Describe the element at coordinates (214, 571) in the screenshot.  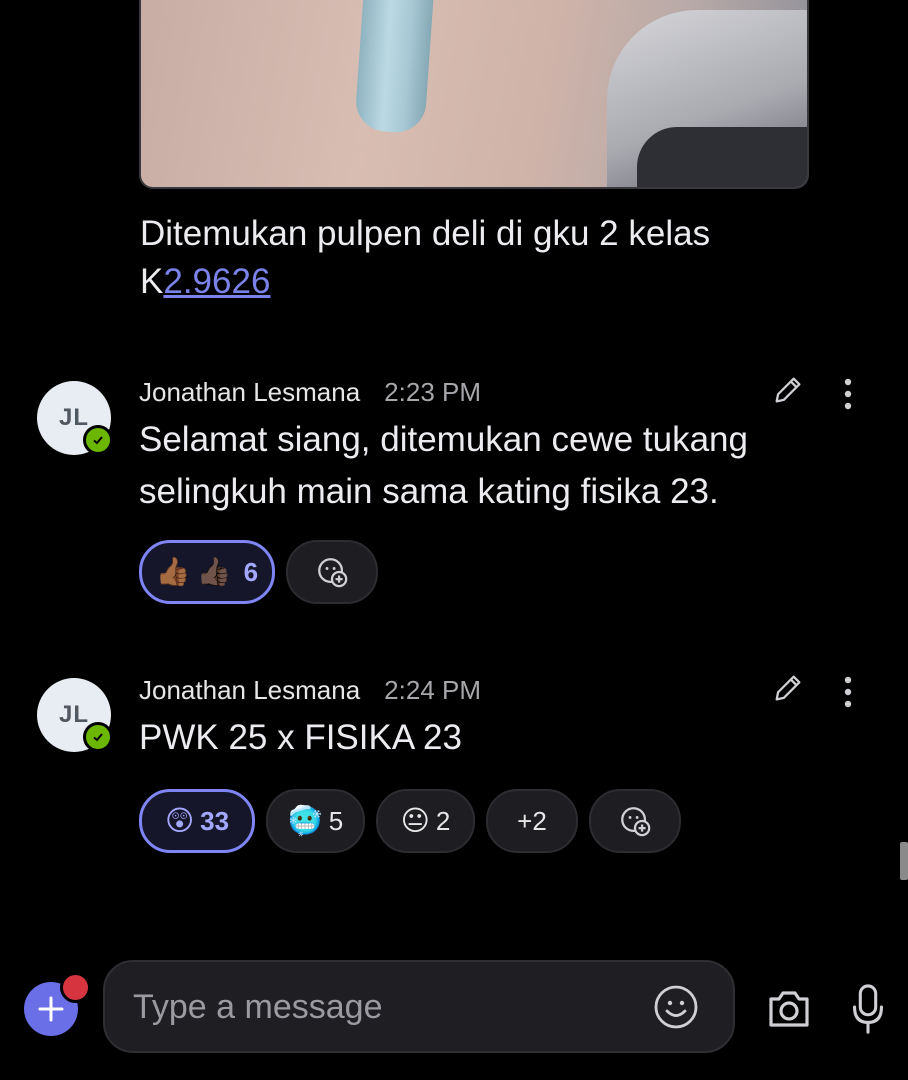
I see `thumbs-up-dark-emoji: 👍🏿` at that location.